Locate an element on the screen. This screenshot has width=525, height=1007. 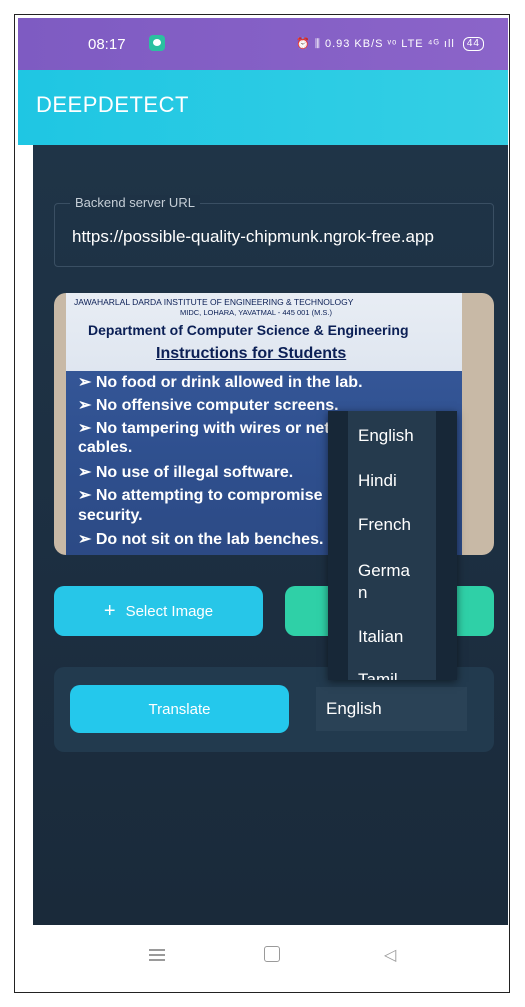
system-nav-bar is located at coordinates (263, 958).